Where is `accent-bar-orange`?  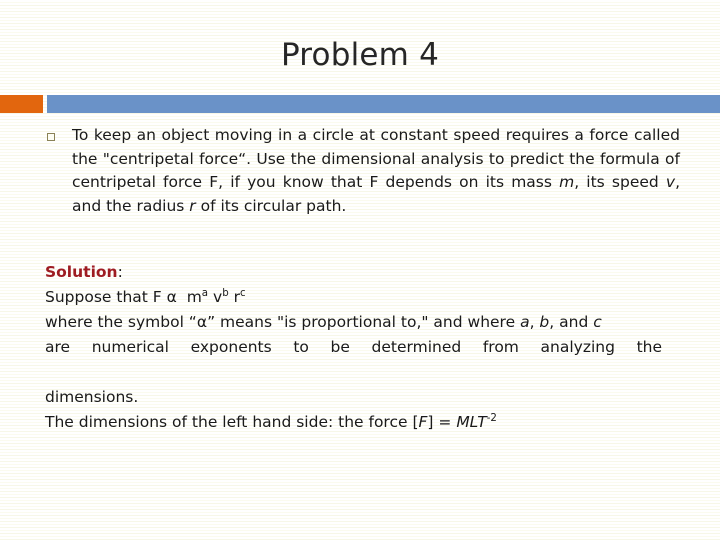
accent-bar-orange is located at coordinates (21, 104).